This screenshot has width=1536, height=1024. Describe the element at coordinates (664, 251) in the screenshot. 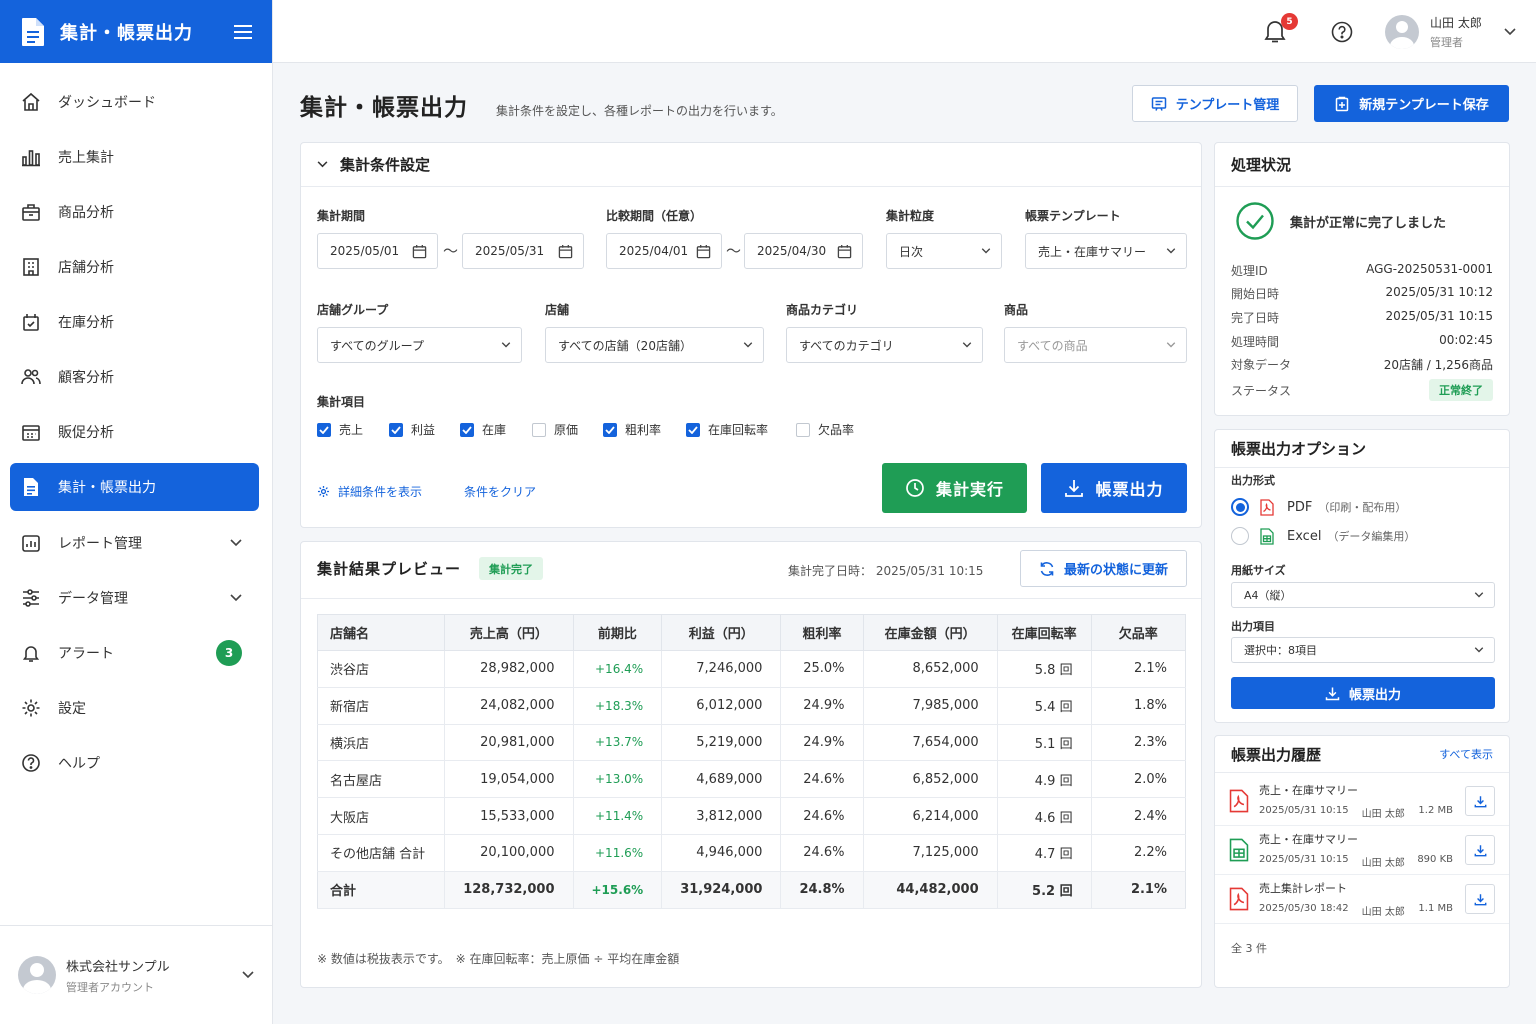

I see `compare-start-input: 2025/04/01` at that location.